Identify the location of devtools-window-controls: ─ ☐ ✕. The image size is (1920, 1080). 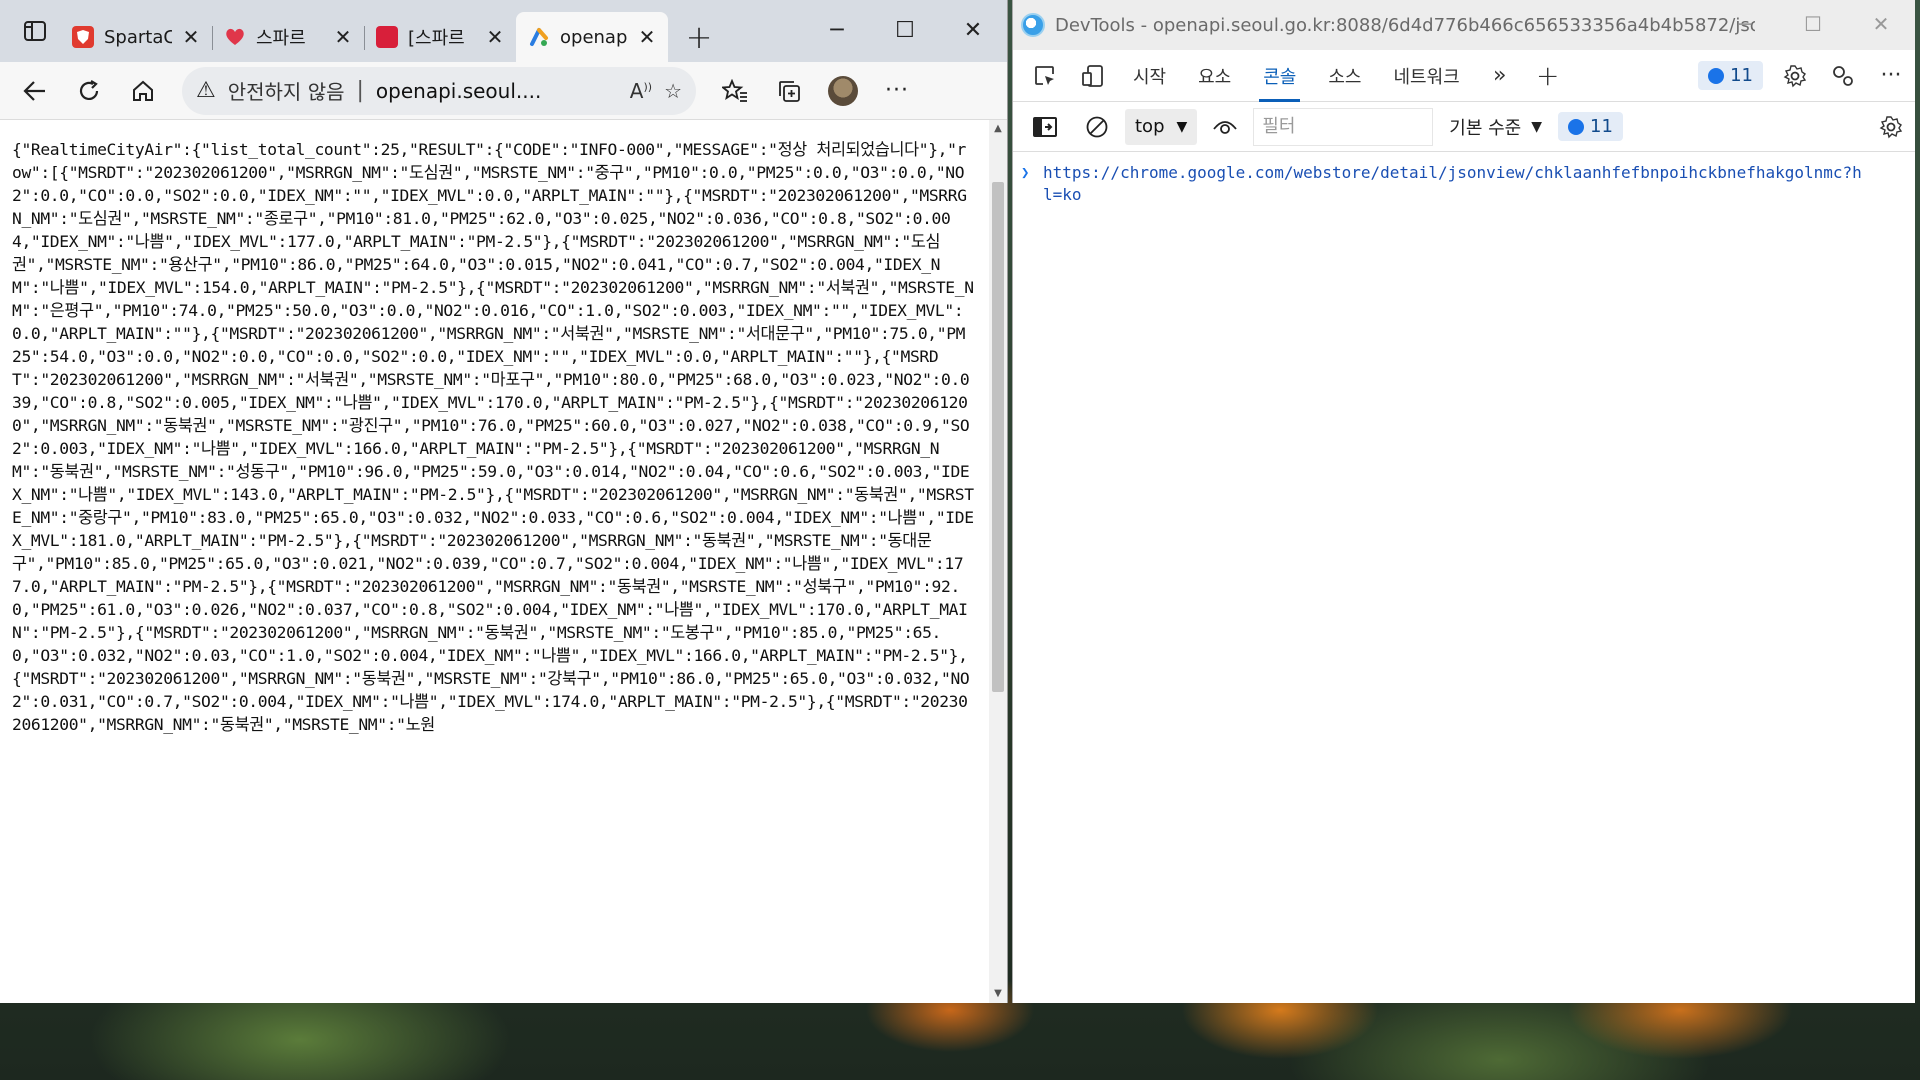
(1813, 24).